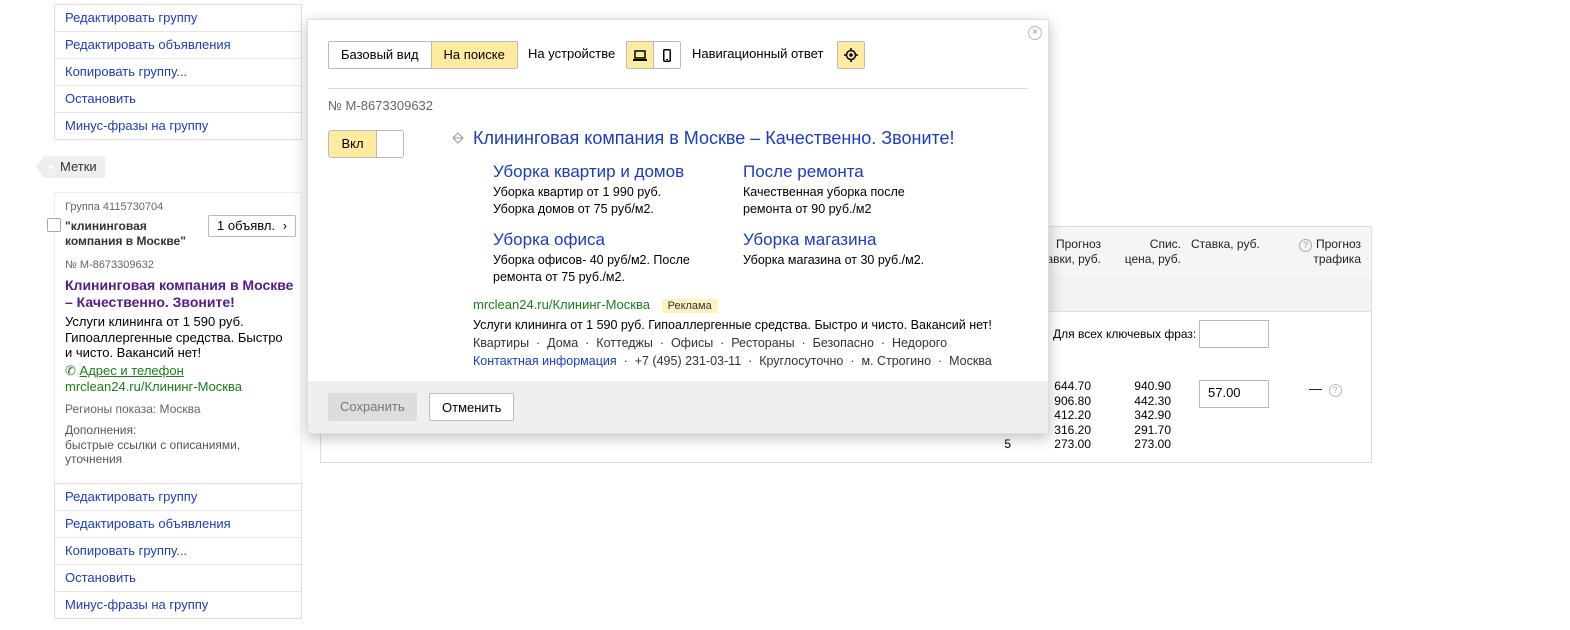 This screenshot has height=630, width=1570. Describe the element at coordinates (666, 55) in the screenshot. I see `mobile-option` at that location.